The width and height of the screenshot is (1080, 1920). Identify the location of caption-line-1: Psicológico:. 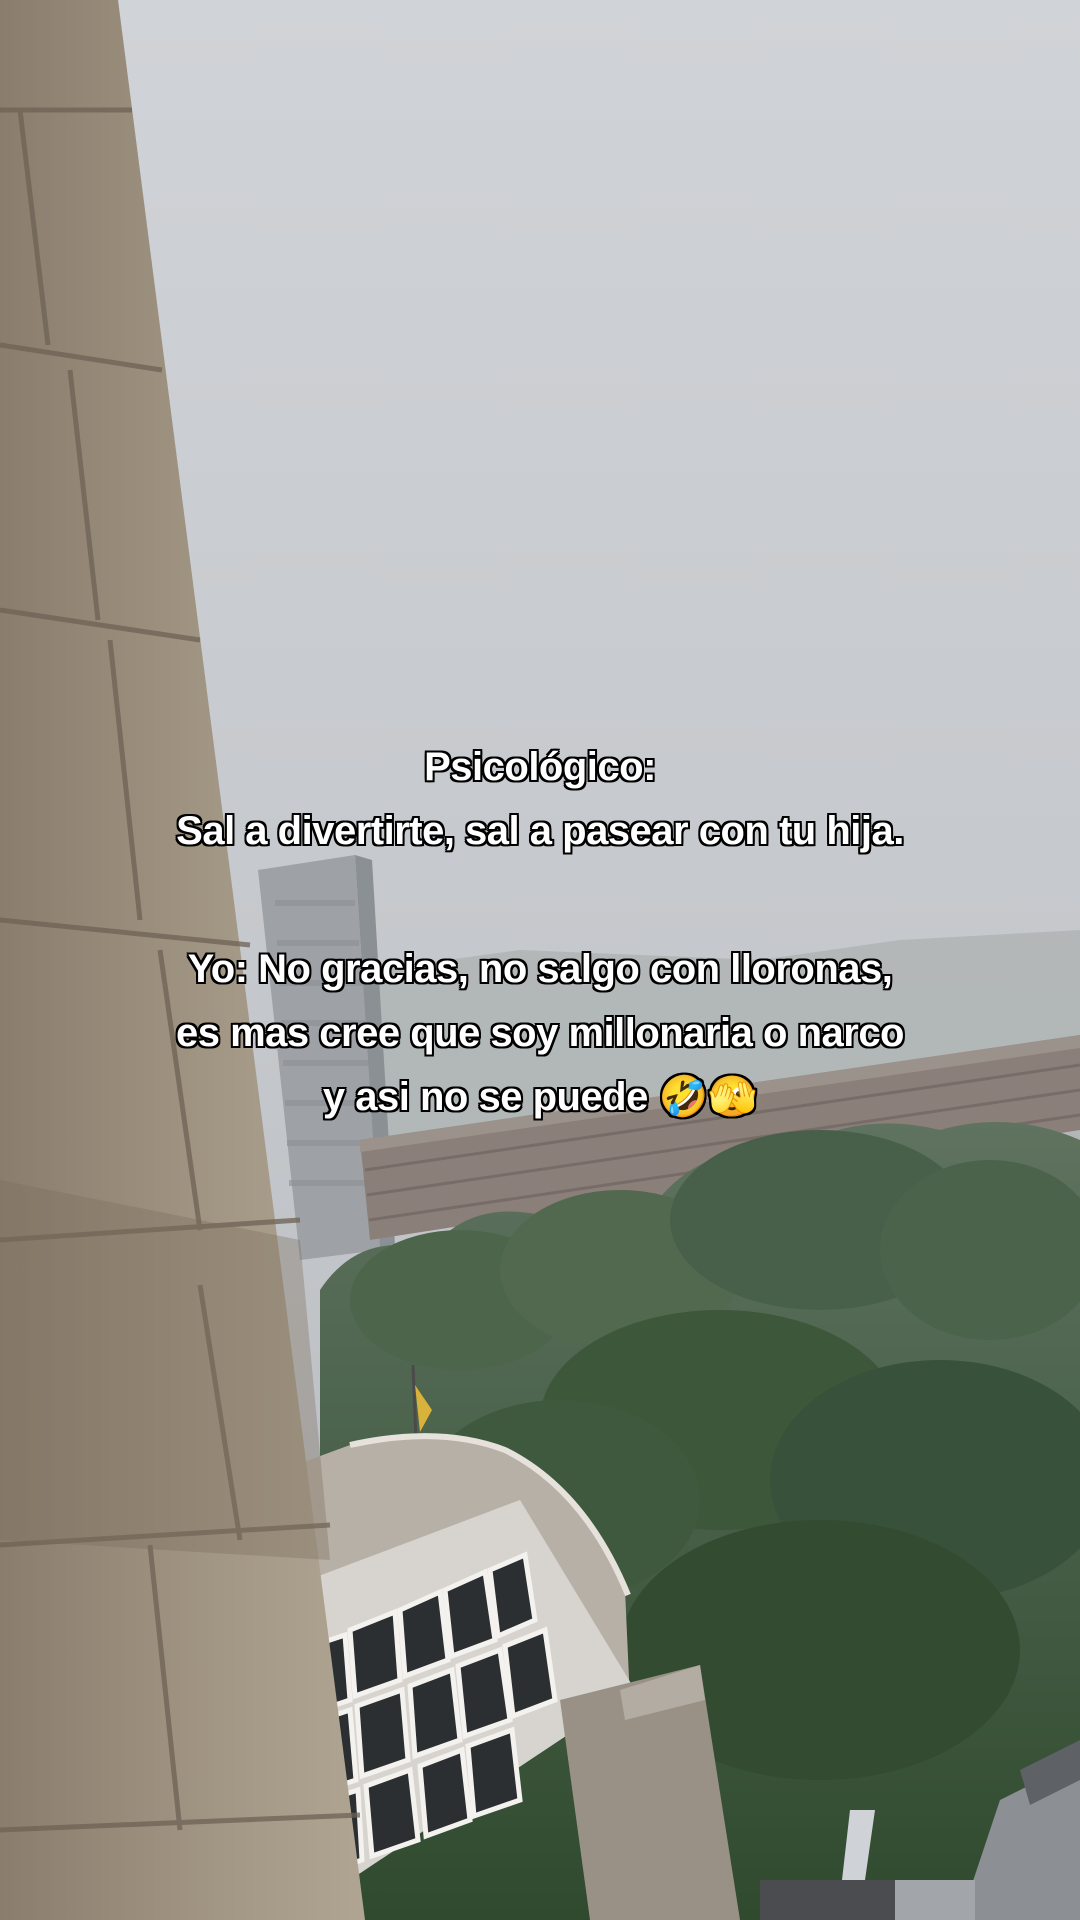
(540, 767).